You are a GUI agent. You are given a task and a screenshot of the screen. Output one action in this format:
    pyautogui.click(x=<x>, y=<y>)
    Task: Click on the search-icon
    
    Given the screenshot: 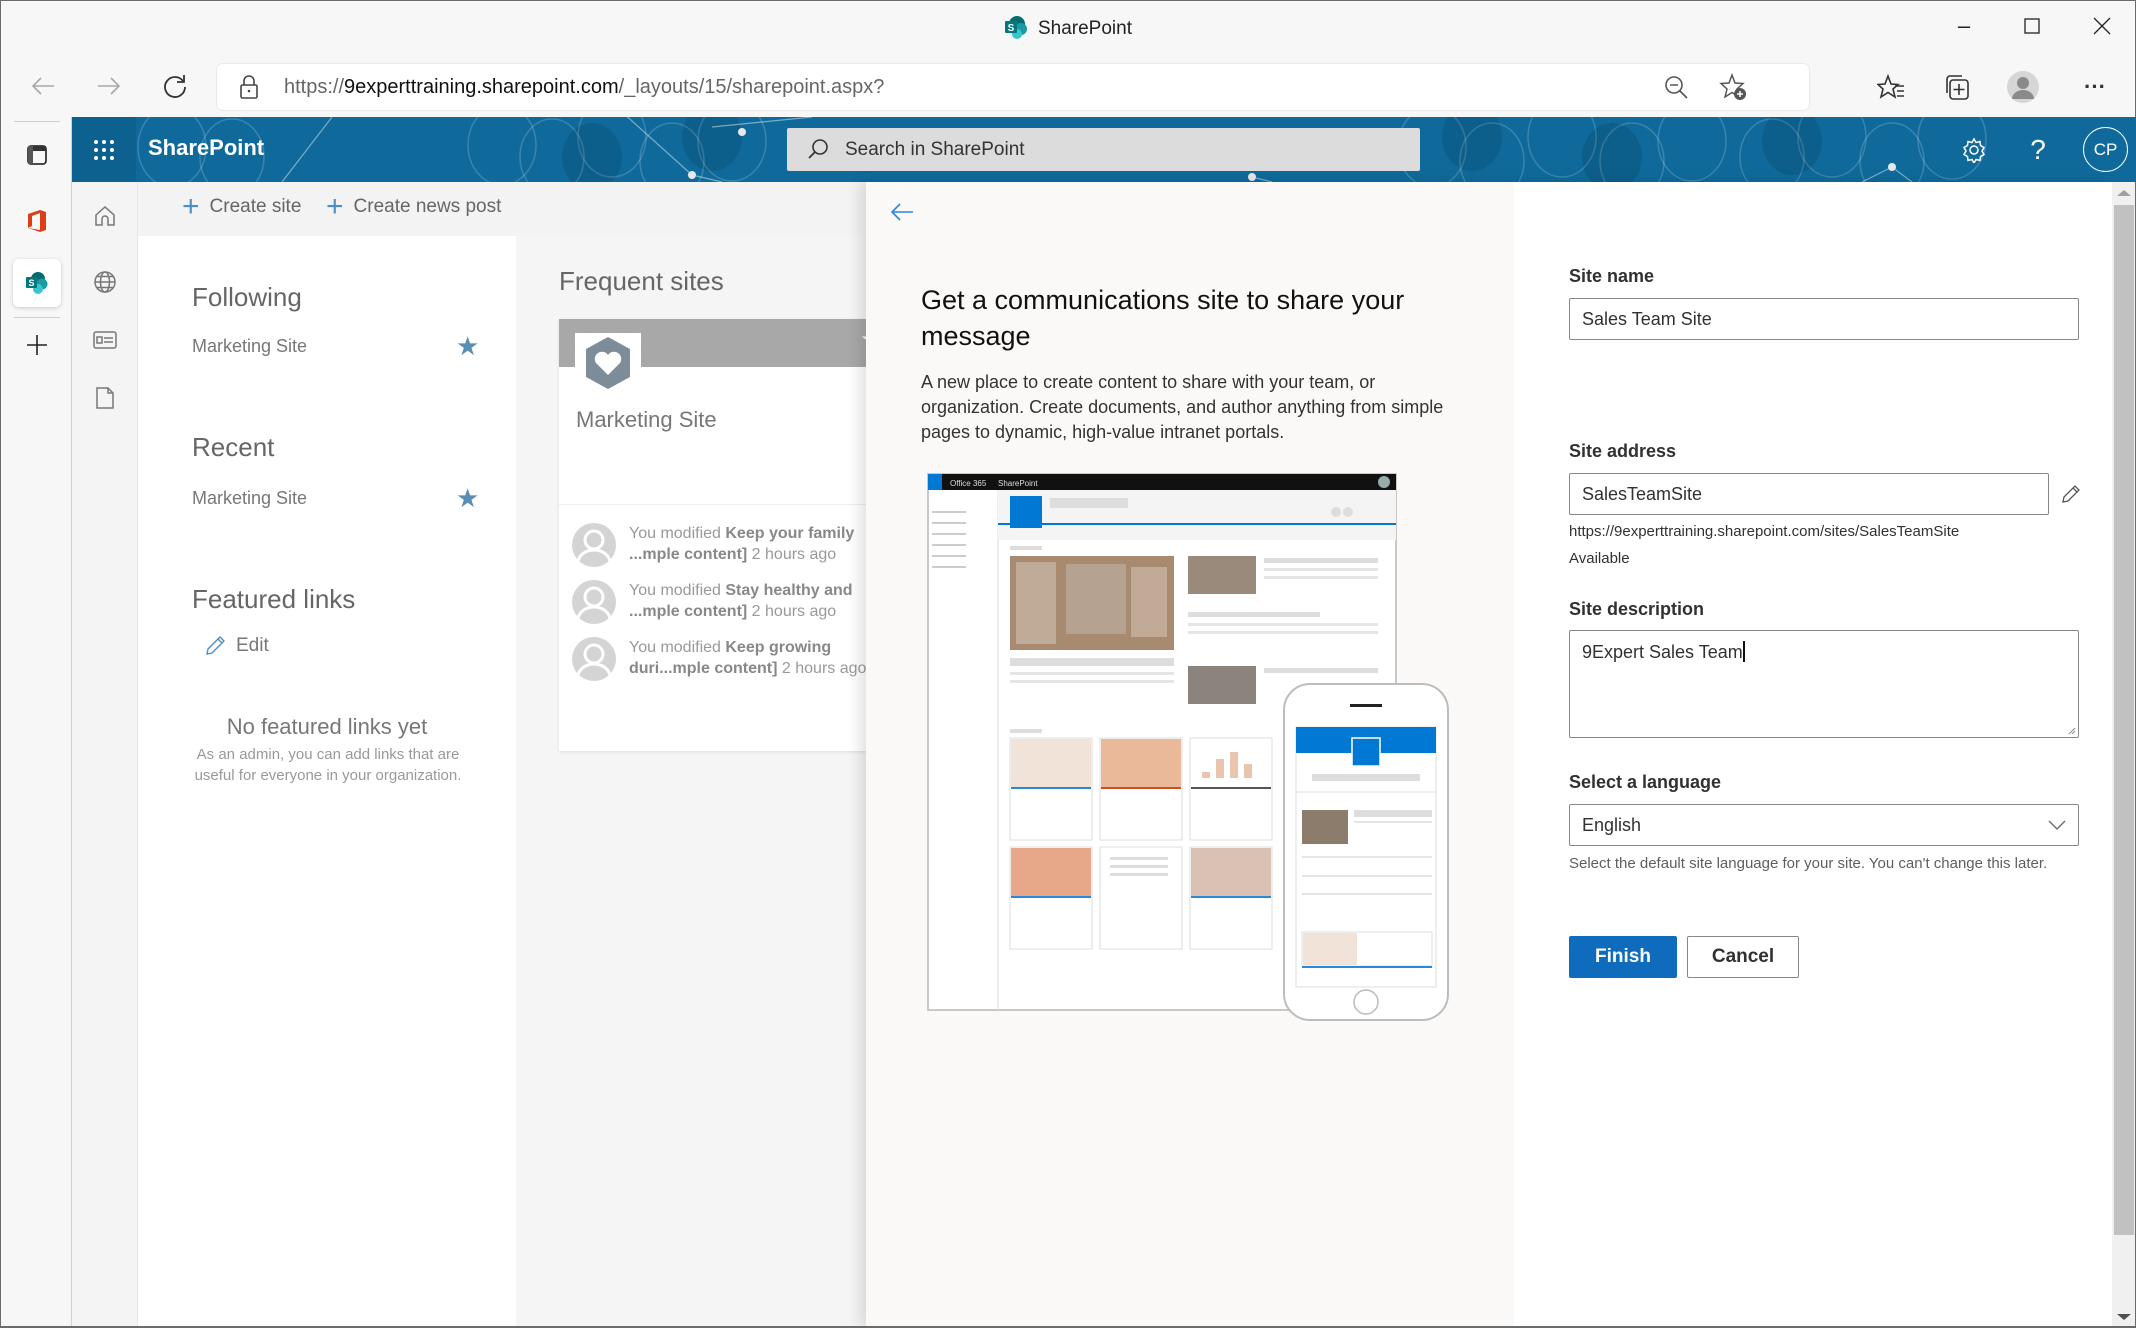 What is the action you would take?
    pyautogui.click(x=818, y=149)
    